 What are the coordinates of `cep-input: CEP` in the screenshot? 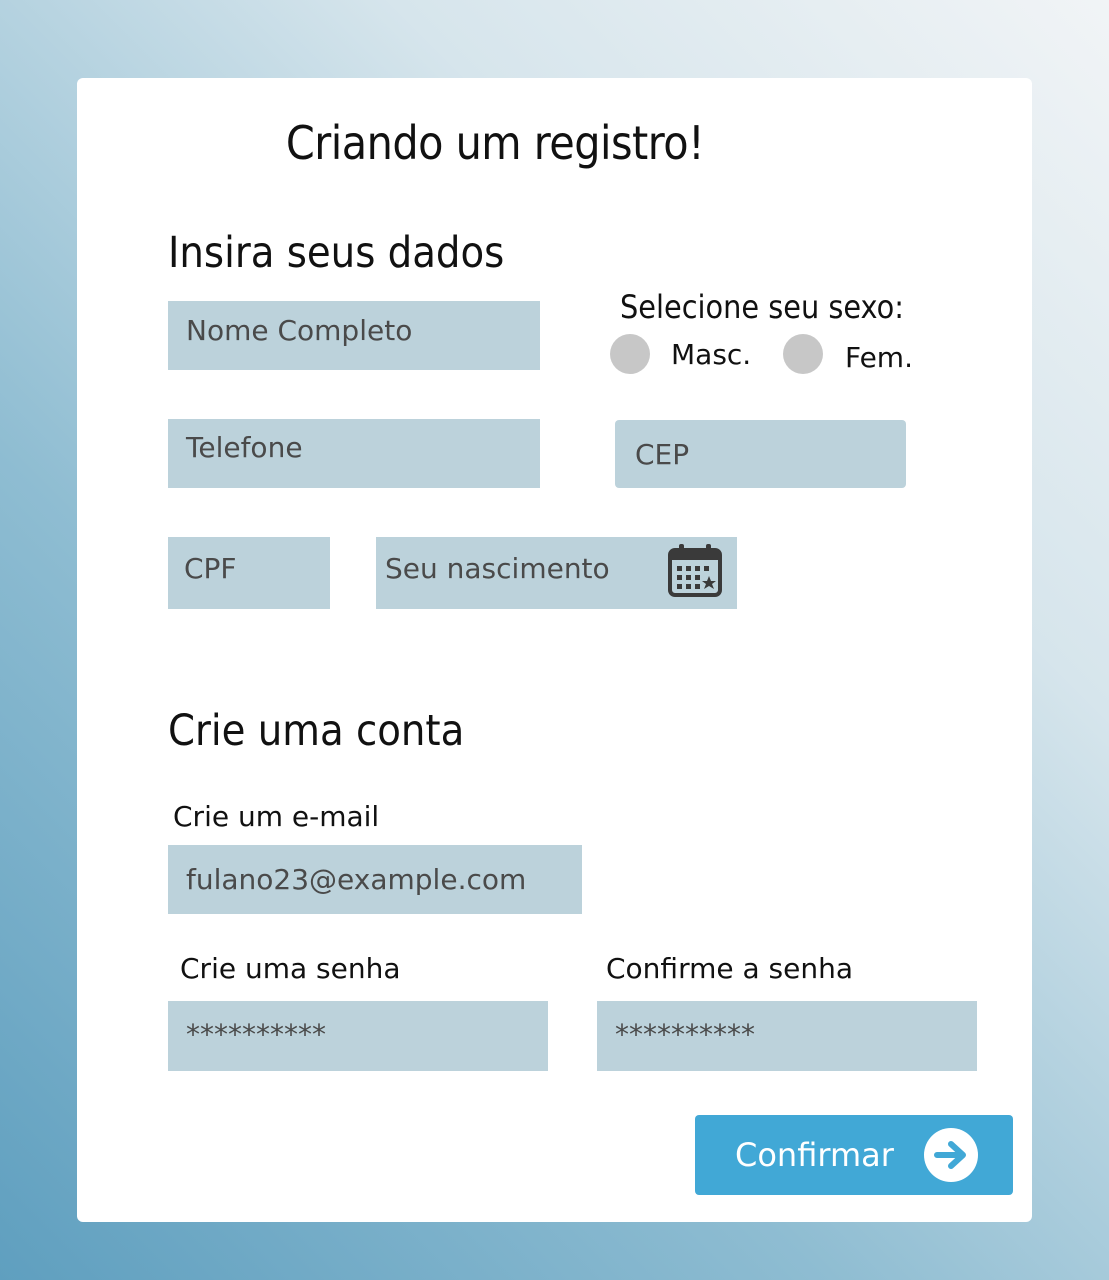 It's located at (760, 454).